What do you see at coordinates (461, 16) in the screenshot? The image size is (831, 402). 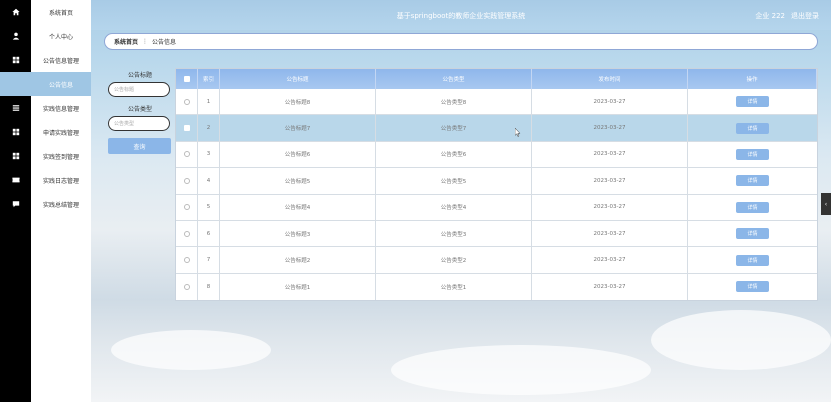 I see `app-title: 基于springboot的教师企业实践管理系统` at bounding box center [461, 16].